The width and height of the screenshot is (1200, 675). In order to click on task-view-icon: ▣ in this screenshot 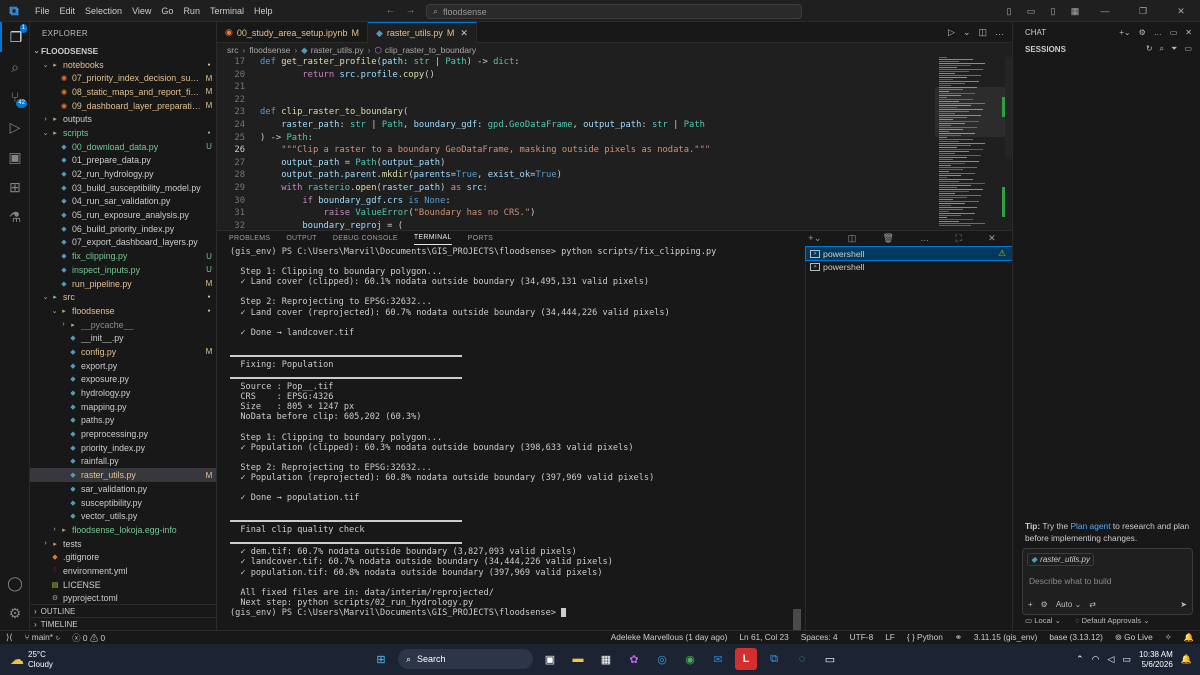, I will do `click(550, 659)`.